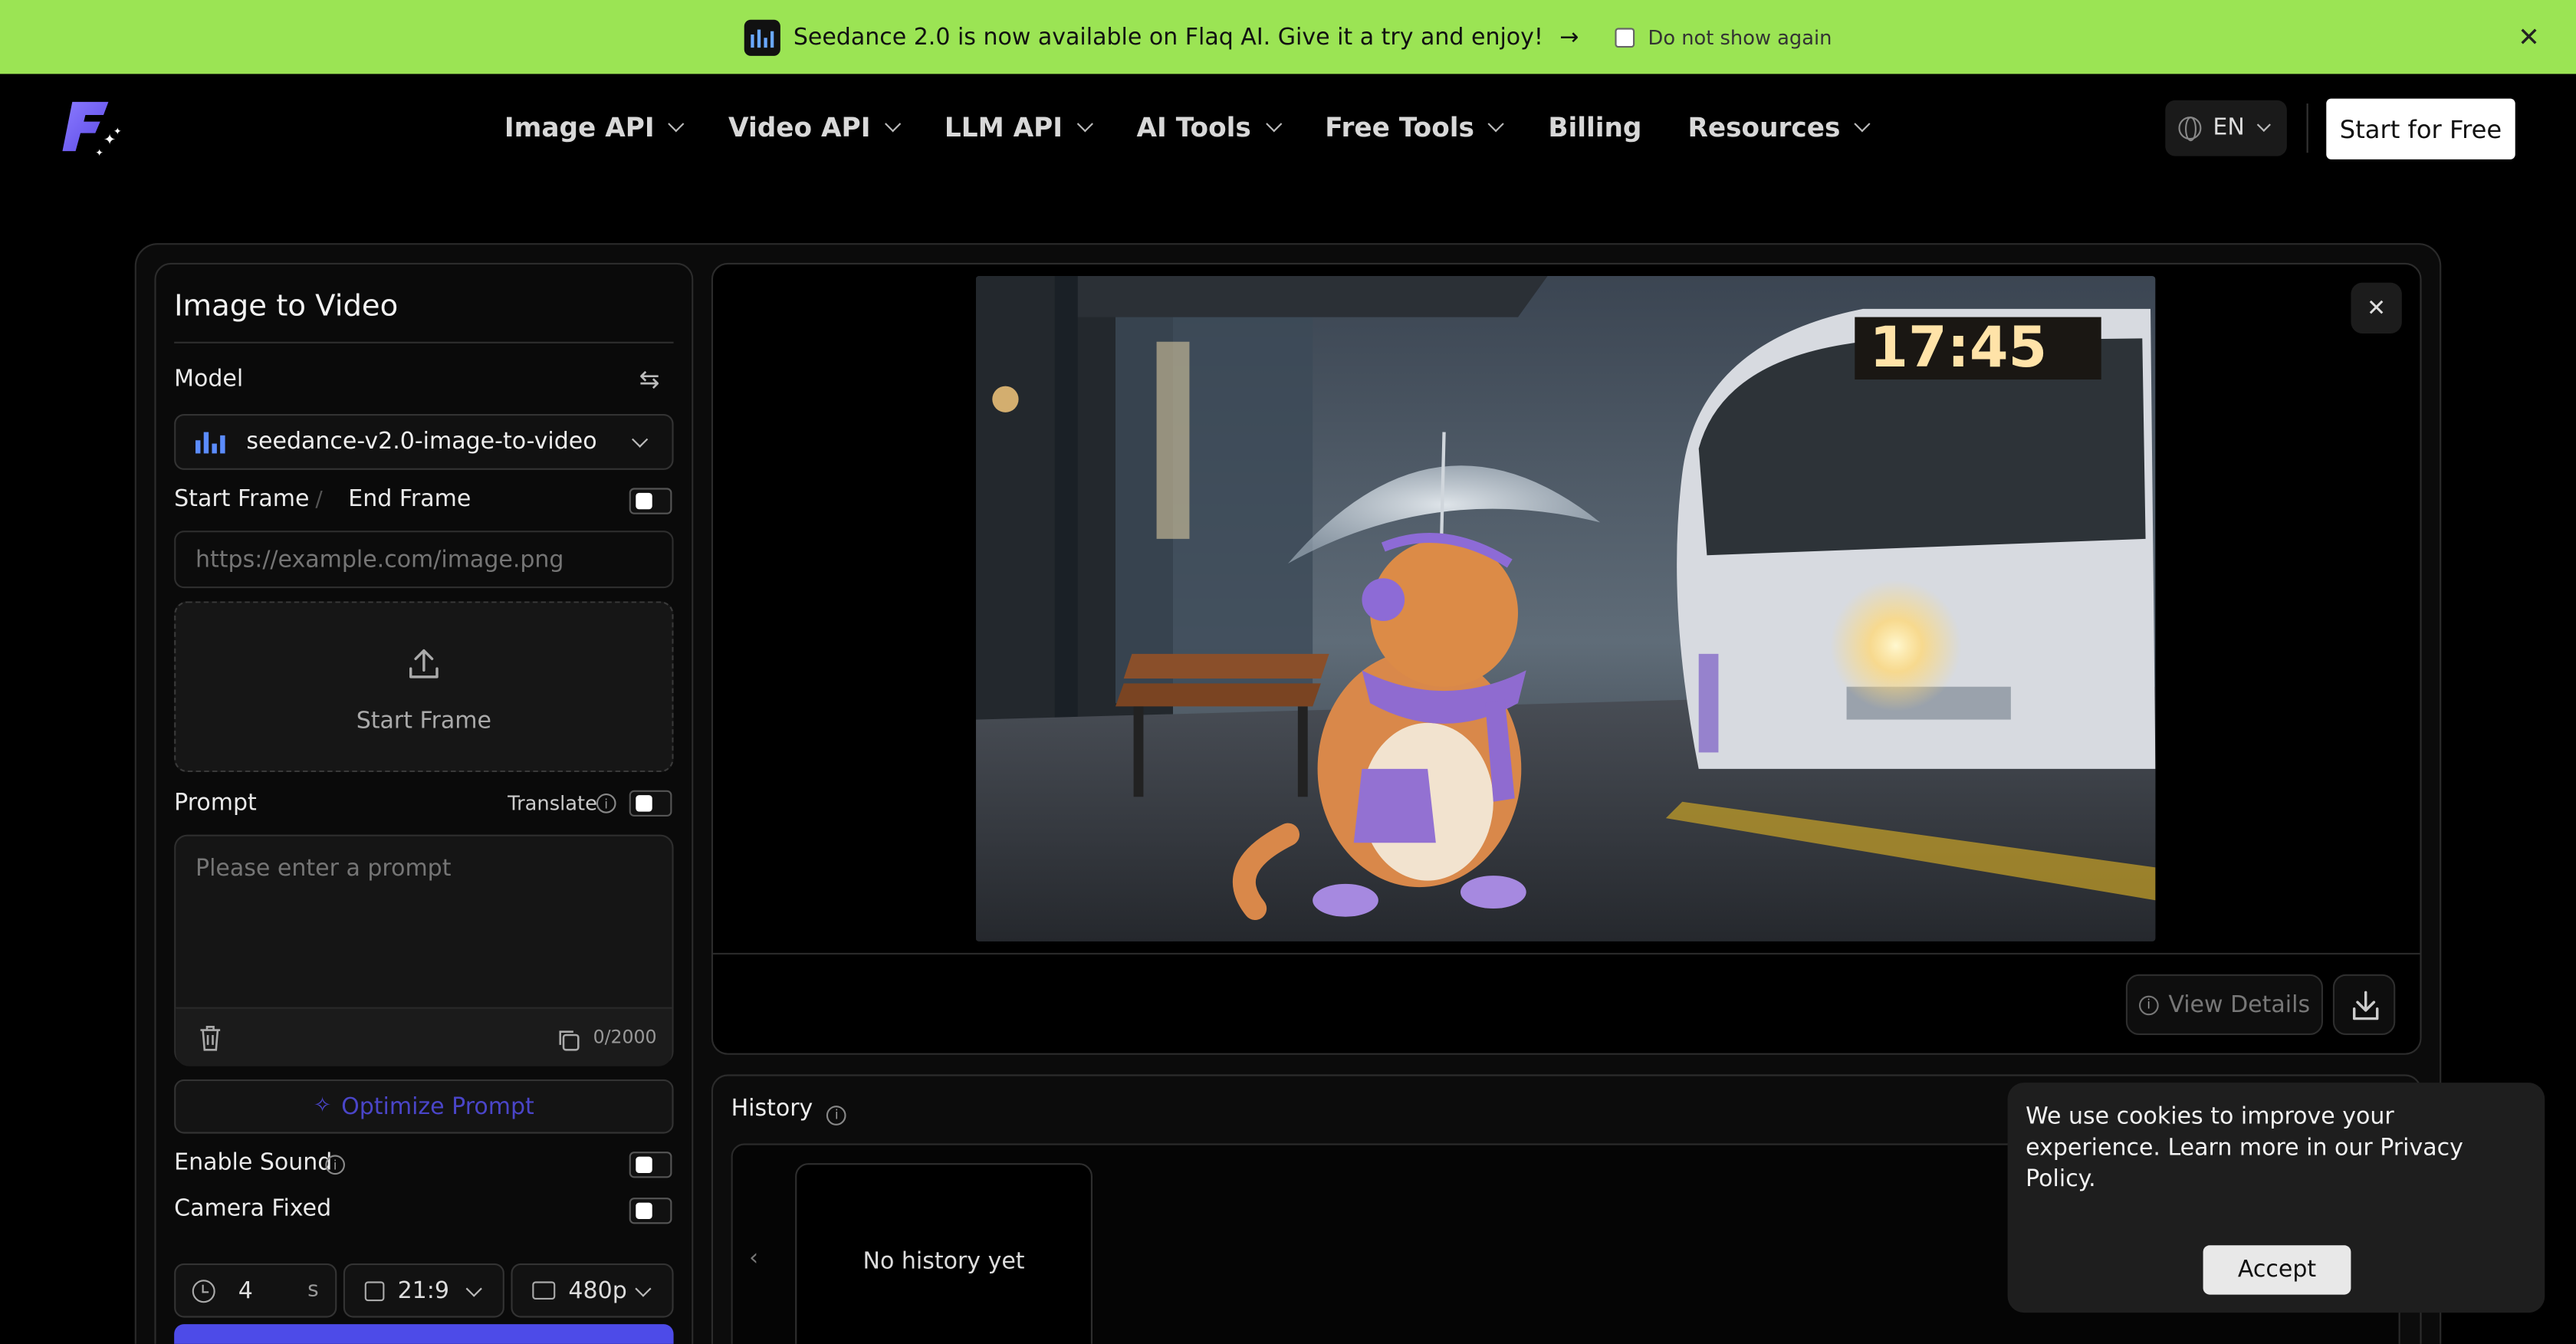 The width and height of the screenshot is (2576, 1344). What do you see at coordinates (649, 380) in the screenshot?
I see `swap-icon: ⇆` at bounding box center [649, 380].